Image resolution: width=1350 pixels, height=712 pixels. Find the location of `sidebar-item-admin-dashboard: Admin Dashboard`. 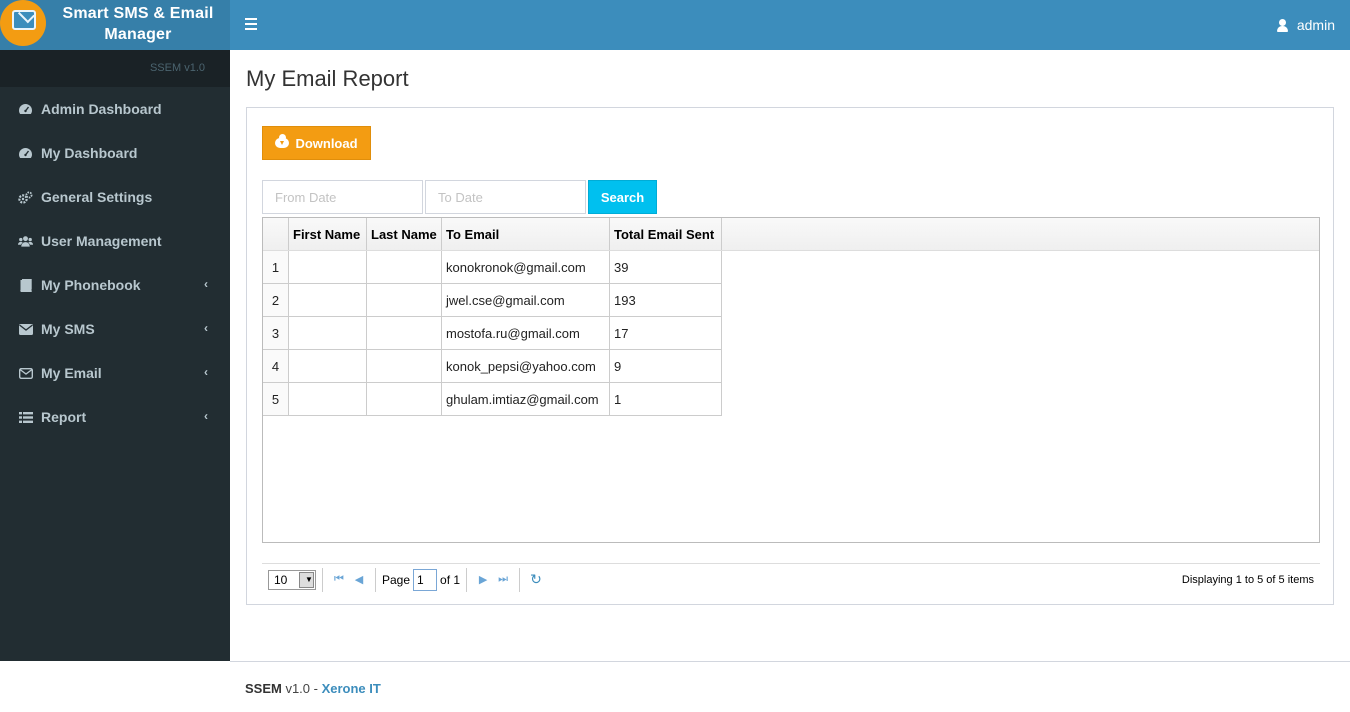

sidebar-item-admin-dashboard: Admin Dashboard is located at coordinates (115, 109).